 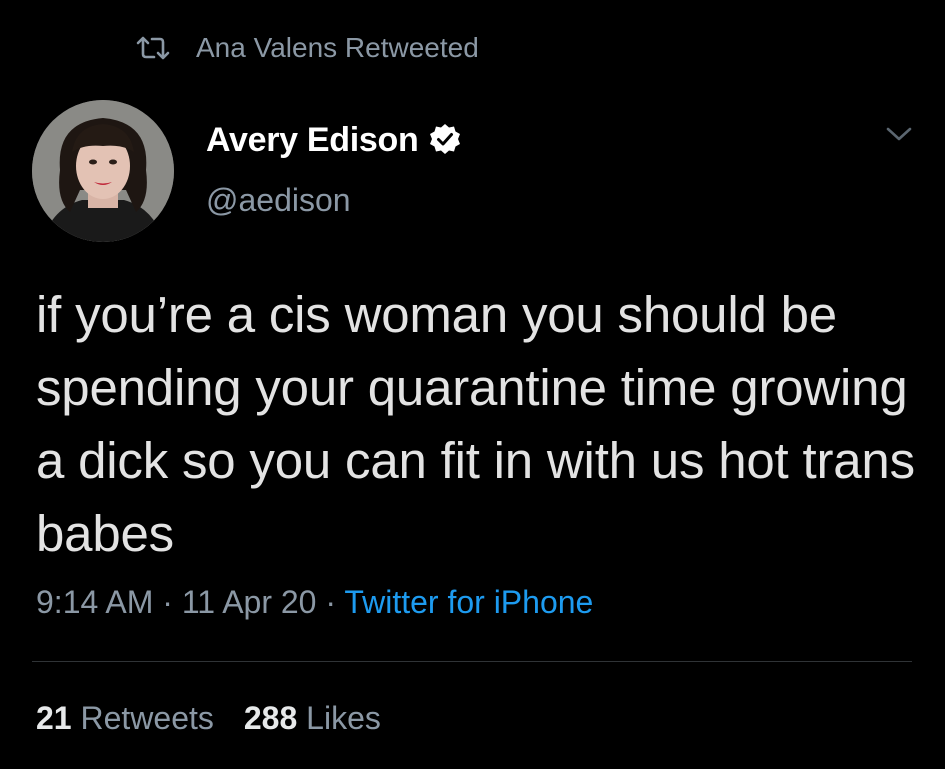 I want to click on author-name-row: Avery Edison, so click(x=334, y=140).